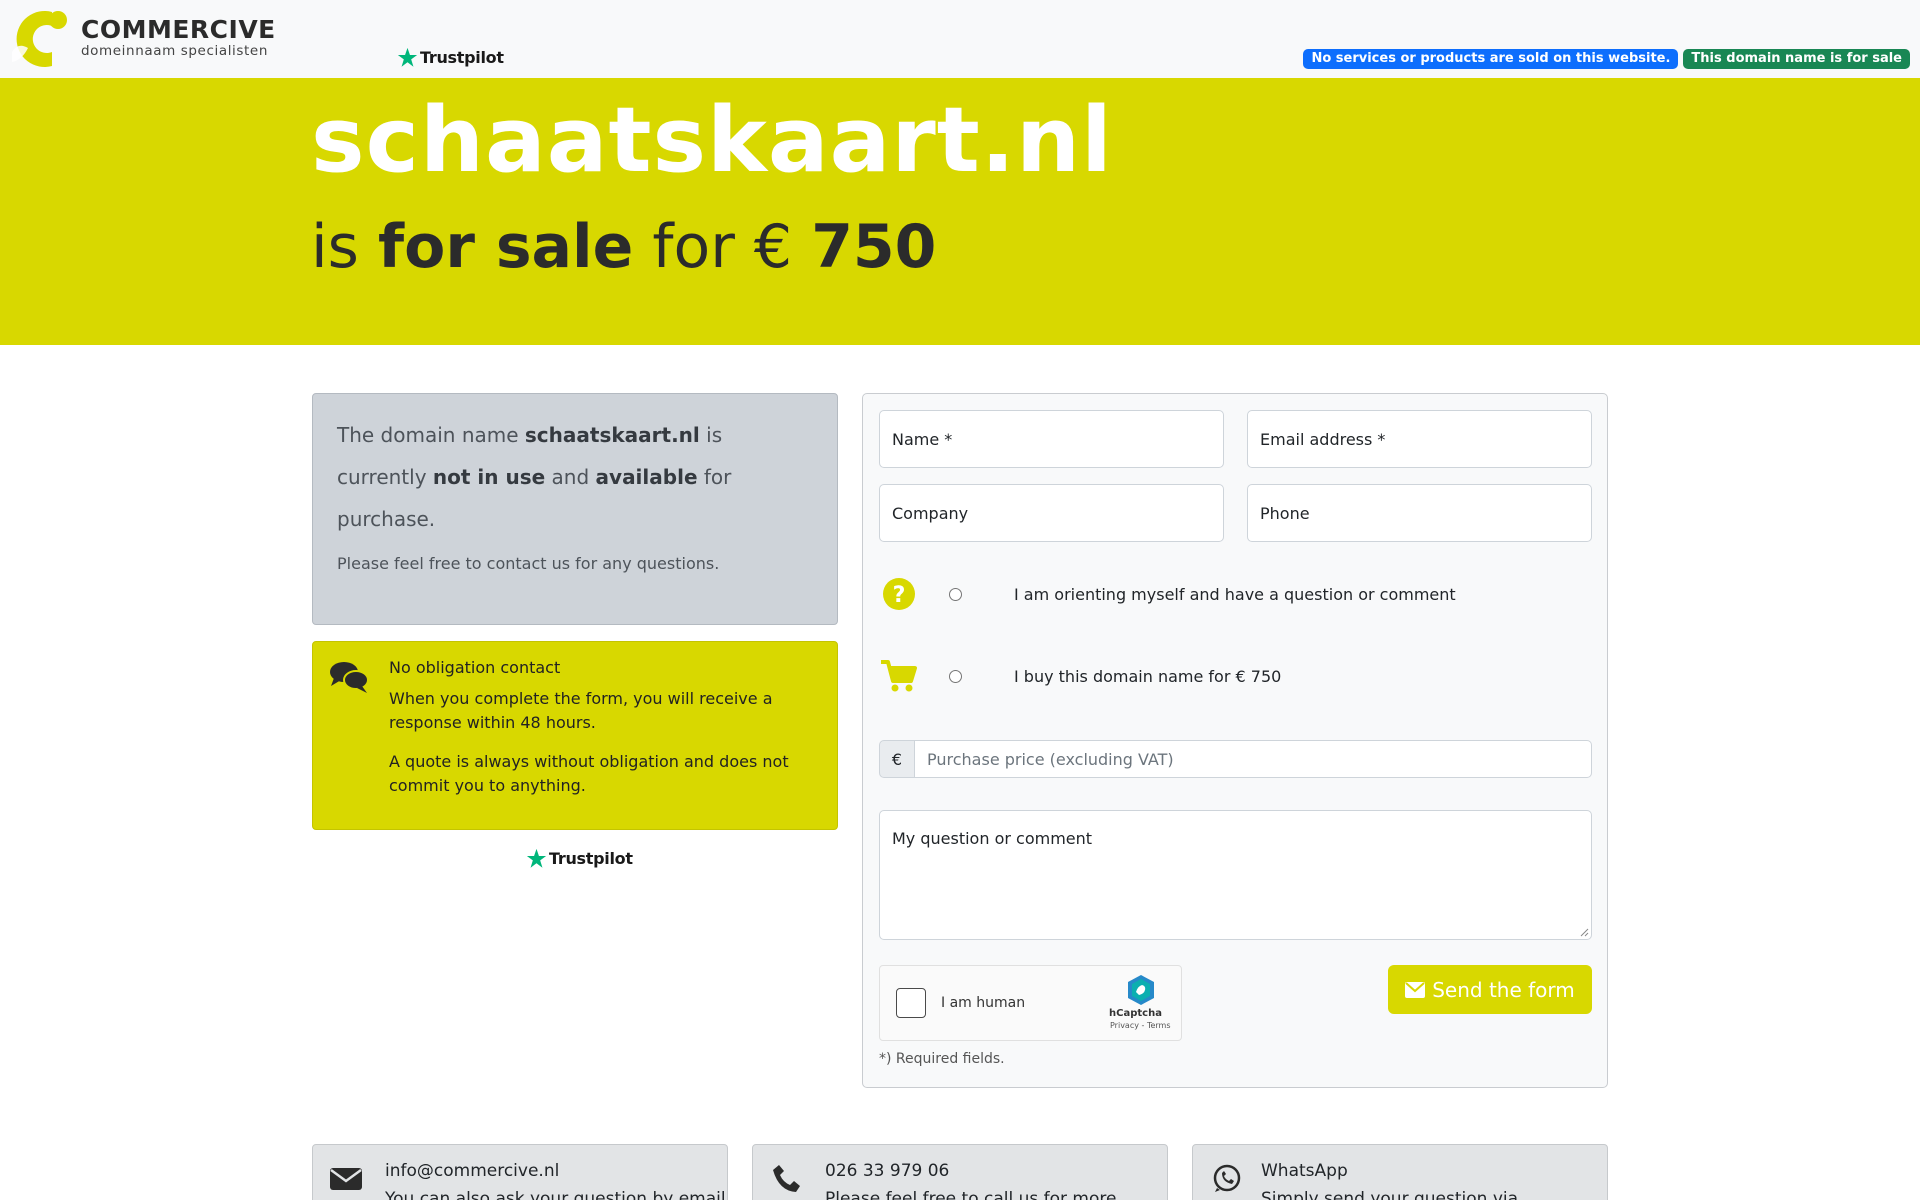 Image resolution: width=1920 pixels, height=1200 pixels. Describe the element at coordinates (1304, 1171) in the screenshot. I see `whatsapp-title: WhatsApp` at that location.